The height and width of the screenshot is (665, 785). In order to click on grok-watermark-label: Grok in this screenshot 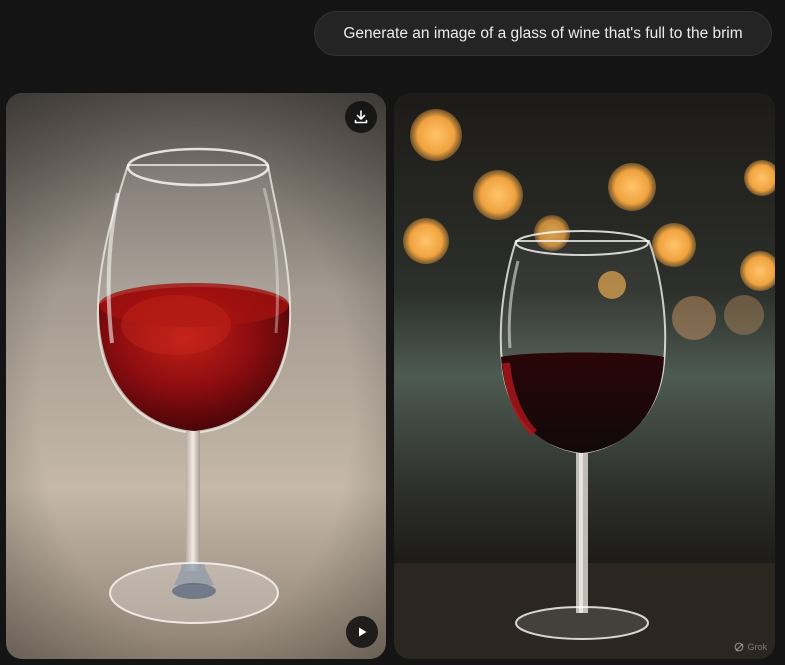, I will do `click(757, 647)`.